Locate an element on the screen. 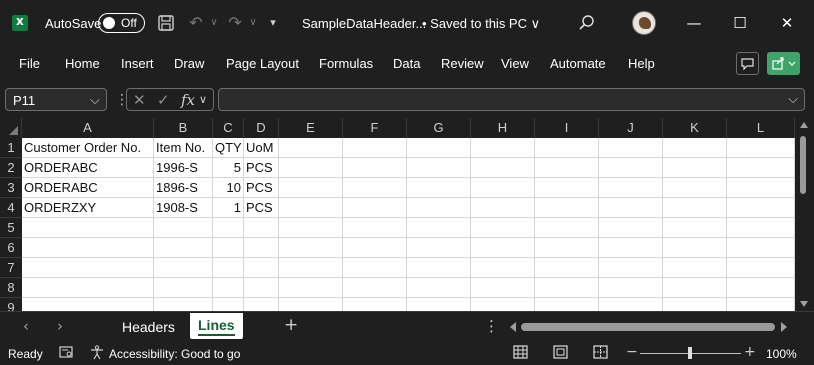 The height and width of the screenshot is (365, 814). tab-page-layout: Page Layout is located at coordinates (262, 63).